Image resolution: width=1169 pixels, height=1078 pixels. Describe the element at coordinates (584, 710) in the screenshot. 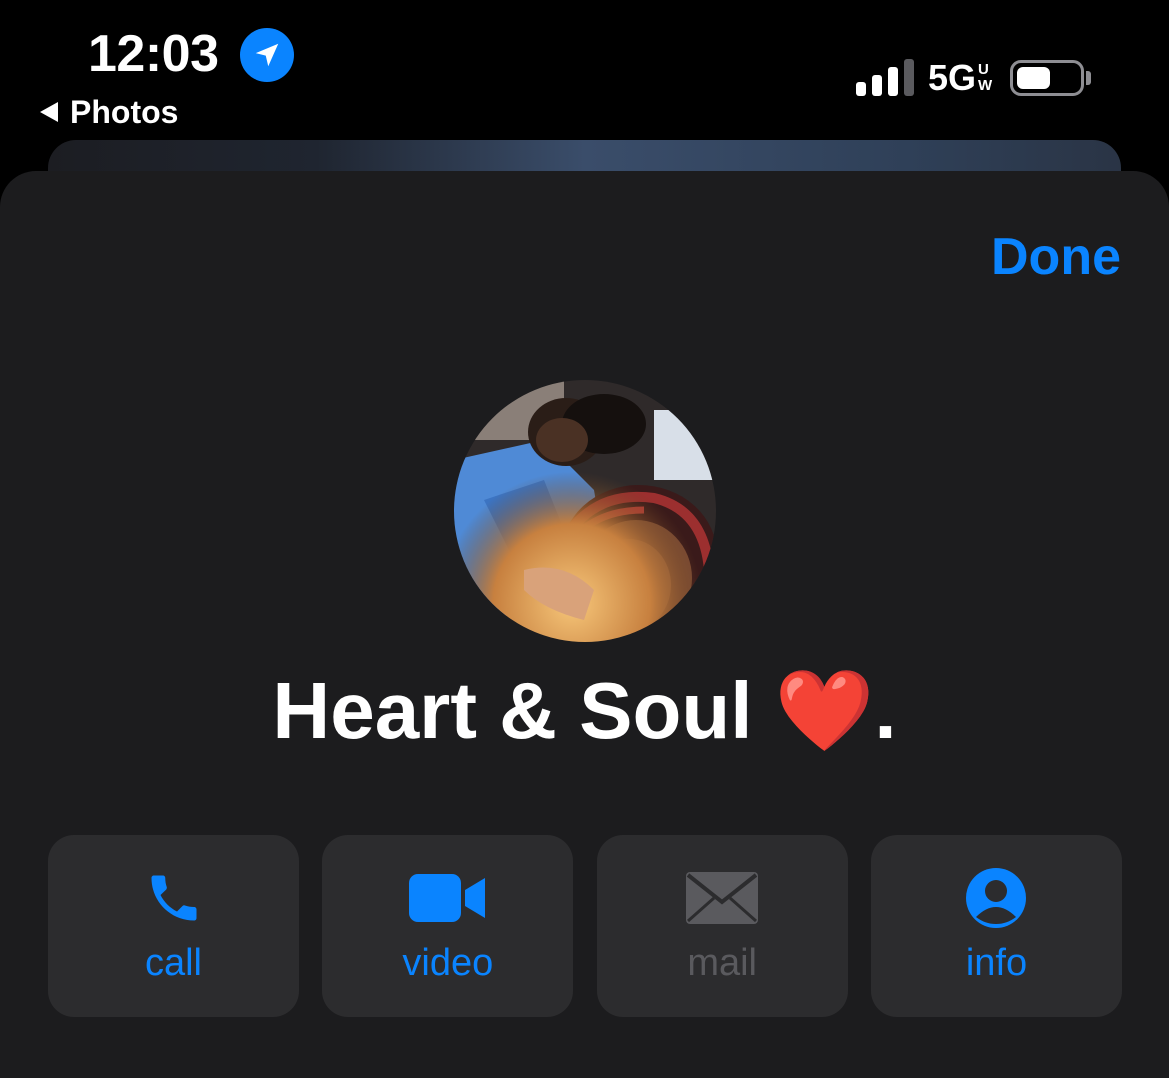

I see `contact-name: Heart & Soul ❤️.` at that location.